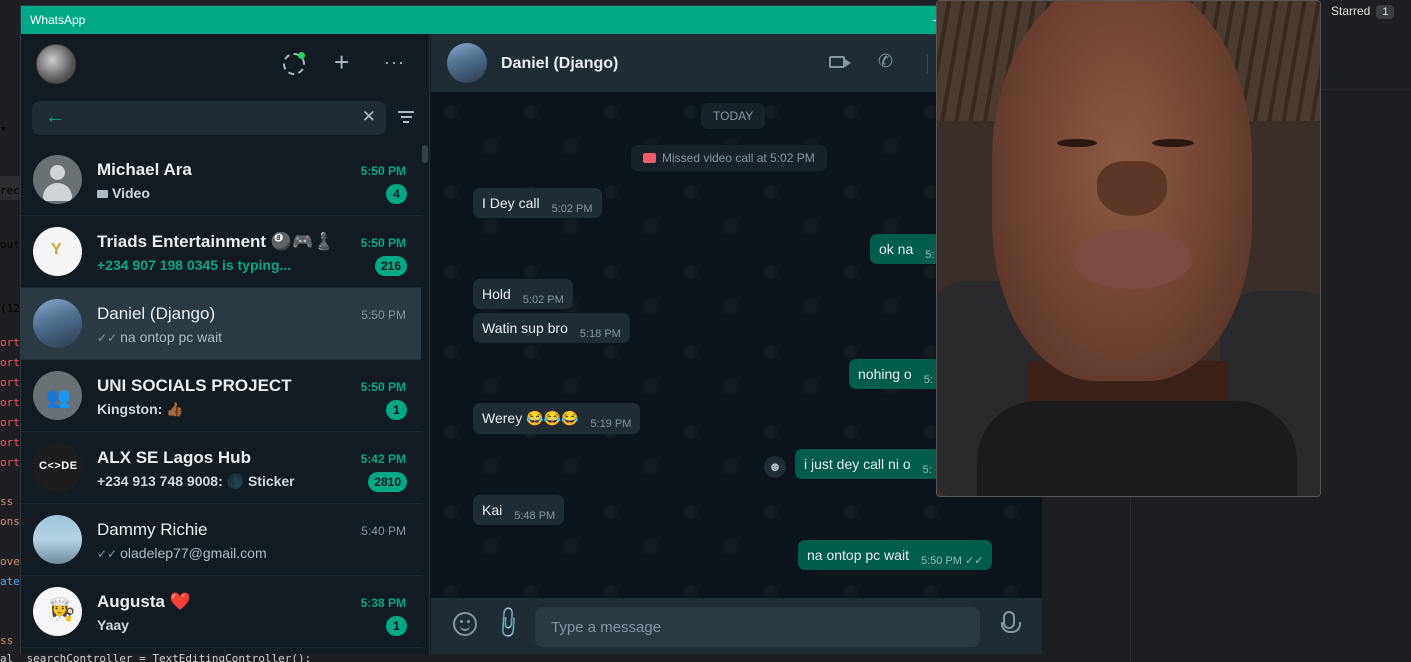 The width and height of the screenshot is (1411, 662). What do you see at coordinates (757, 627) in the screenshot?
I see `message-input` at bounding box center [757, 627].